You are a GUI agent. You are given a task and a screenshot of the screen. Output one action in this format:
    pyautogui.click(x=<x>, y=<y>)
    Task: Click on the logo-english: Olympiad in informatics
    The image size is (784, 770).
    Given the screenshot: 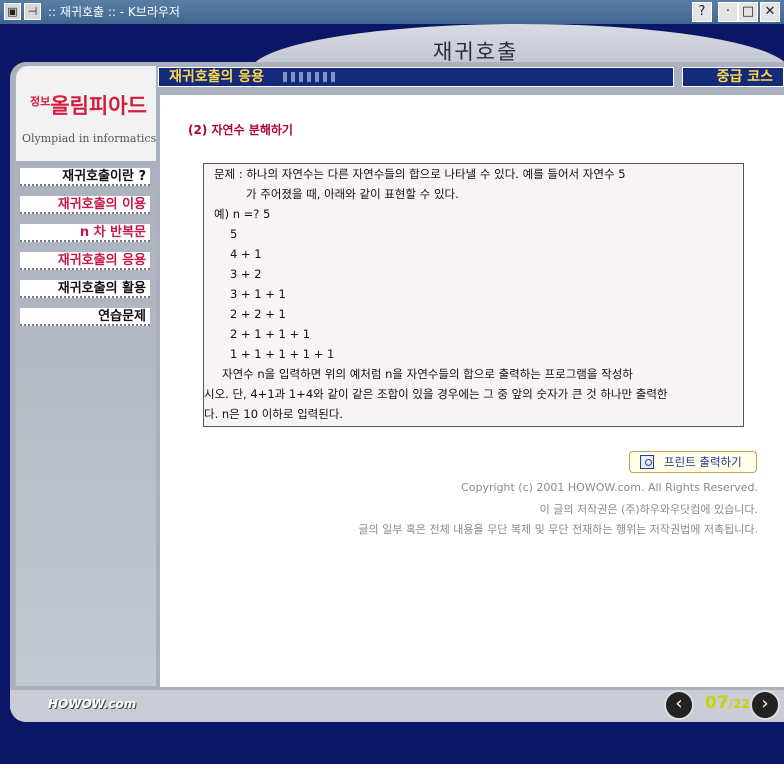 What is the action you would take?
    pyautogui.click(x=89, y=138)
    